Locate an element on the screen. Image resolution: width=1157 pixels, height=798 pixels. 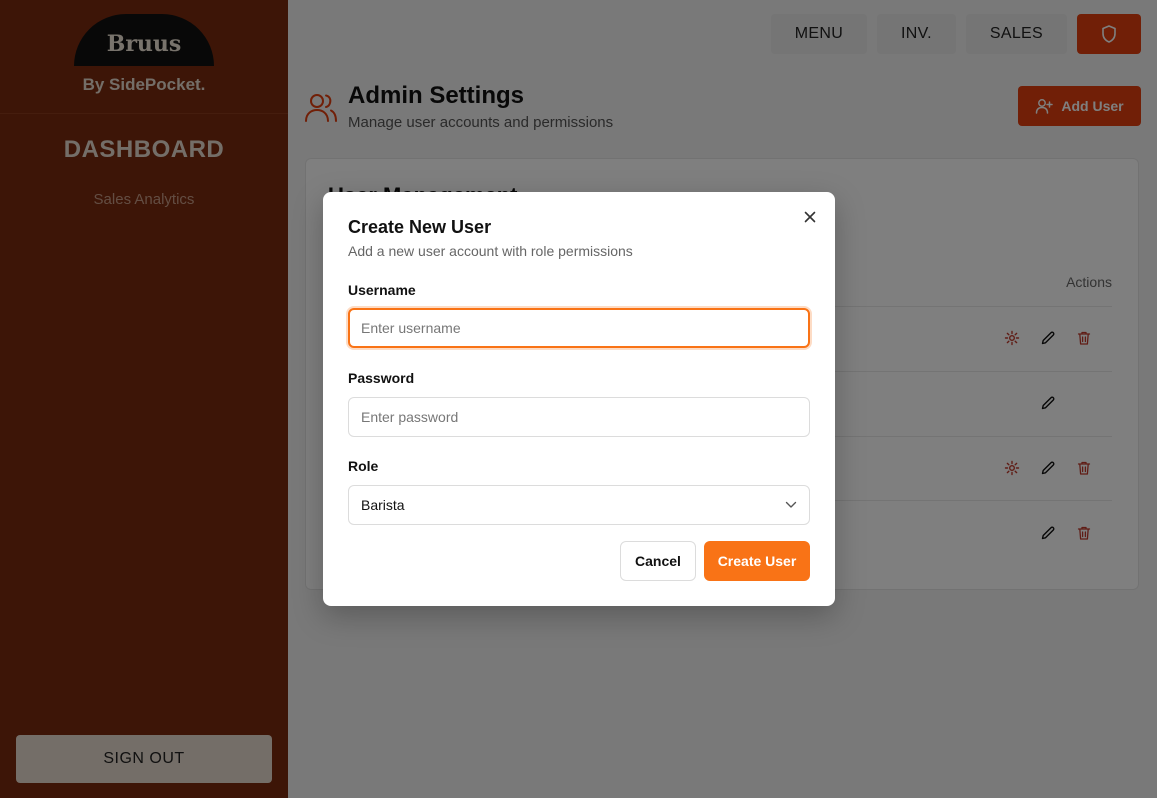
role-select: Barista is located at coordinates (579, 505).